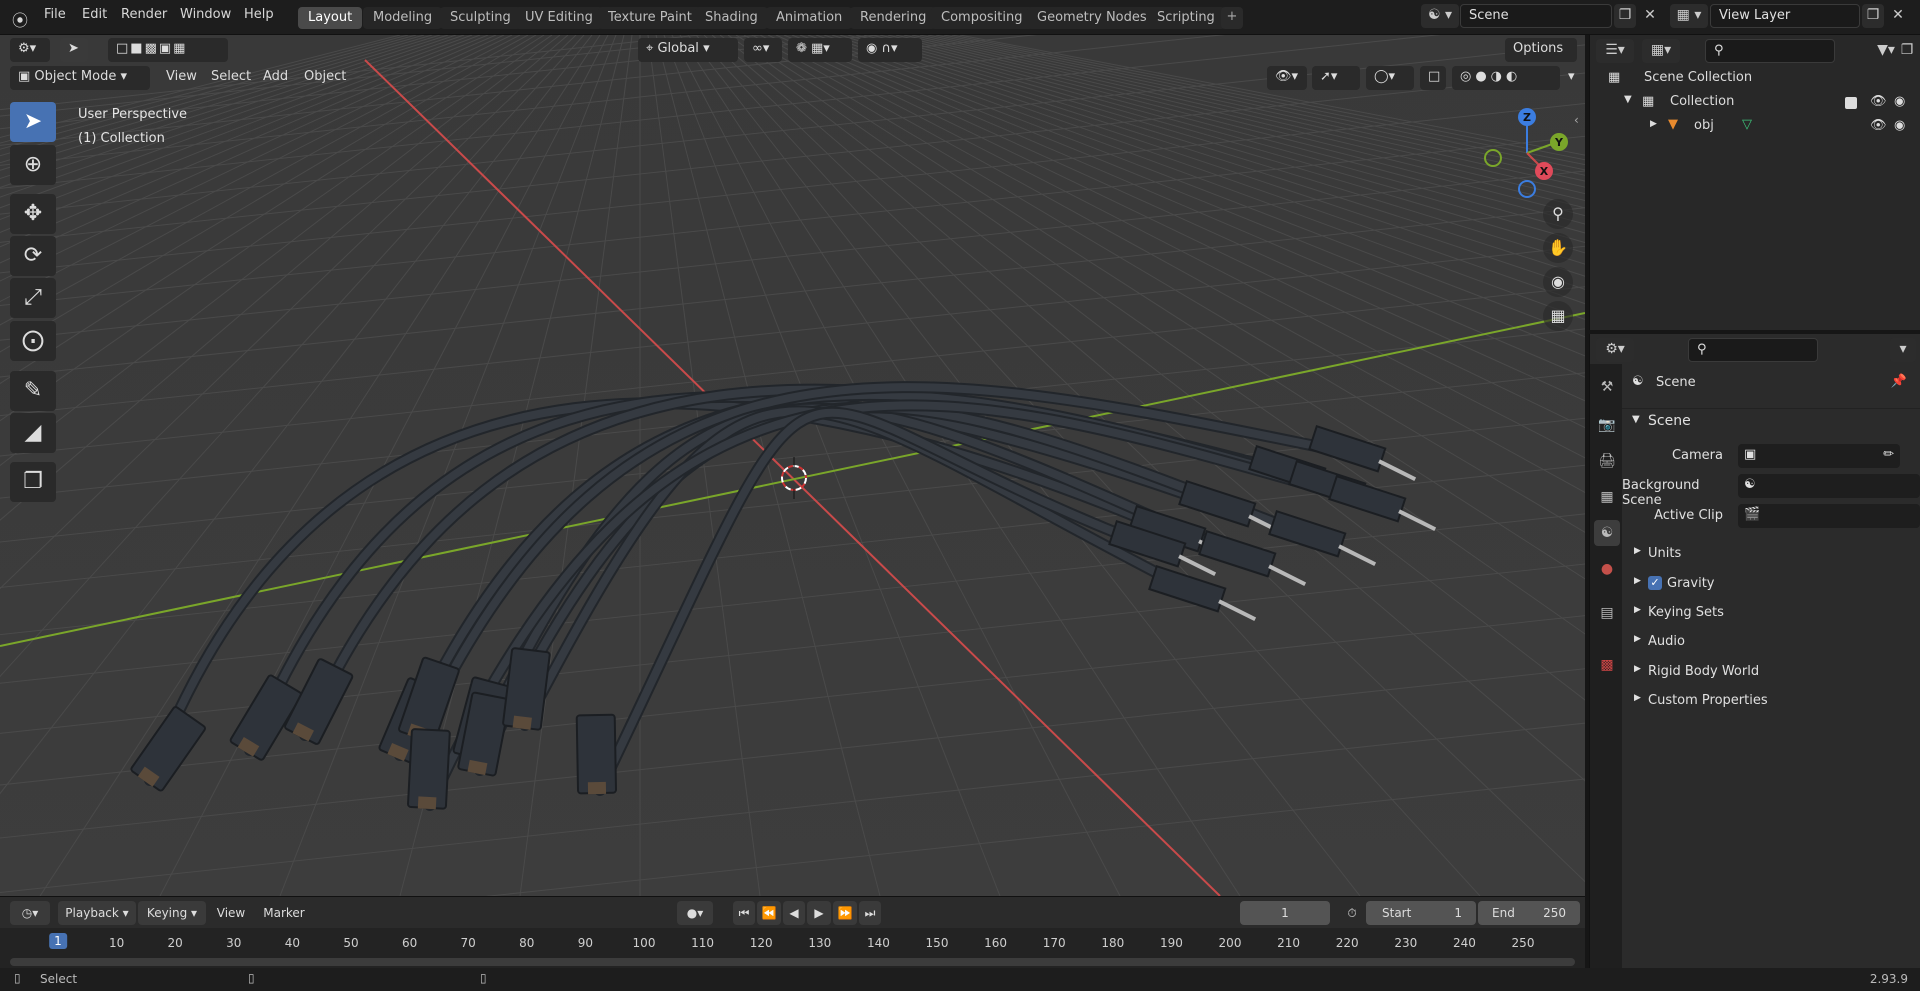  What do you see at coordinates (1285, 913) in the screenshot?
I see `current-frame-field: 1` at bounding box center [1285, 913].